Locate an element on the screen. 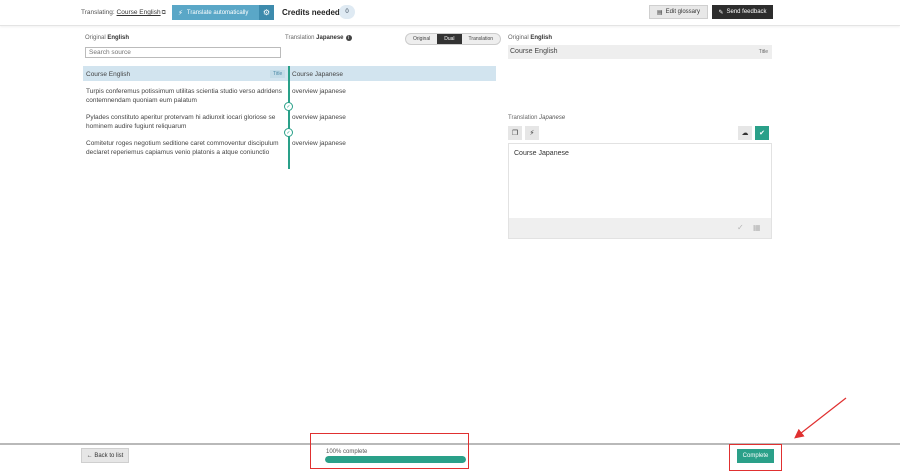  upload-button: ☁ is located at coordinates (745, 133).